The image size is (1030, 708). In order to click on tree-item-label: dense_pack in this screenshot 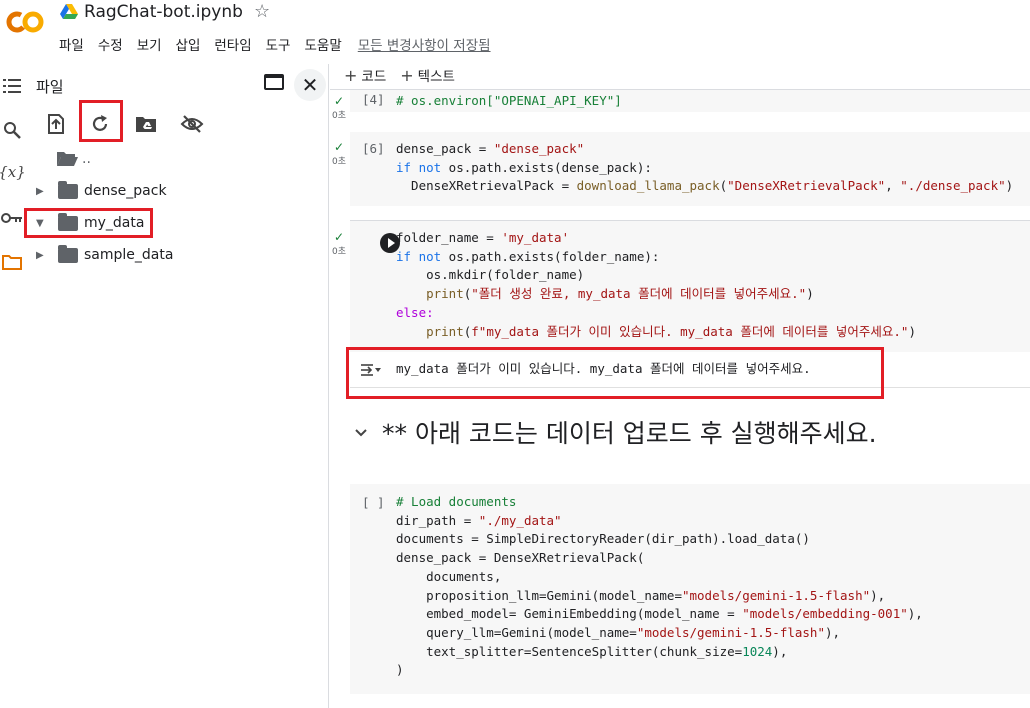, I will do `click(125, 191)`.